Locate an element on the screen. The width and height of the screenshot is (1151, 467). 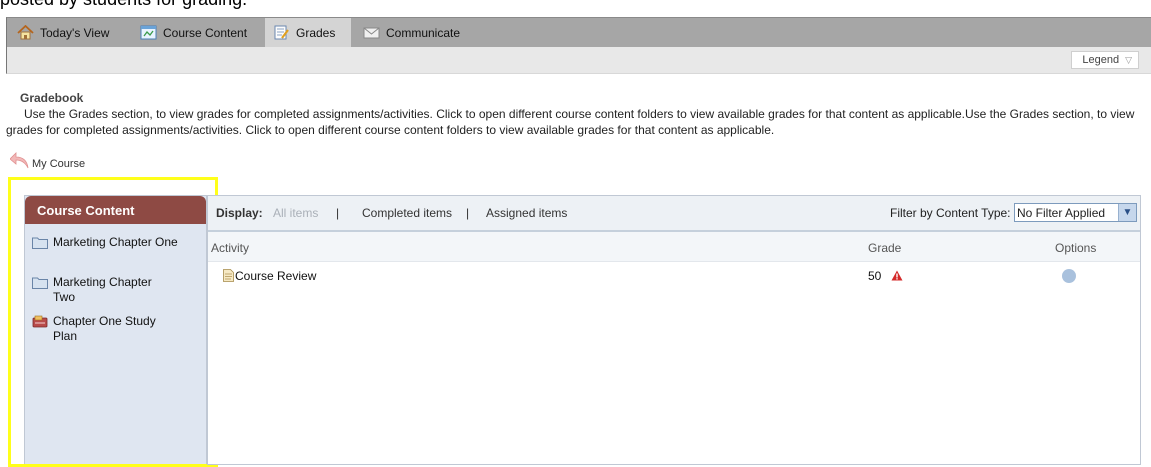
filter-selected-value: No Filter Applied is located at coordinates (1061, 212).